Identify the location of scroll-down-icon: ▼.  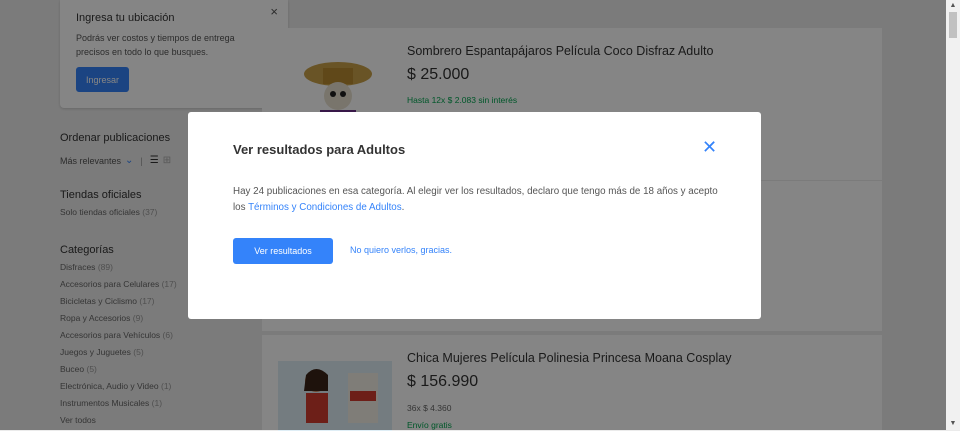
(953, 424).